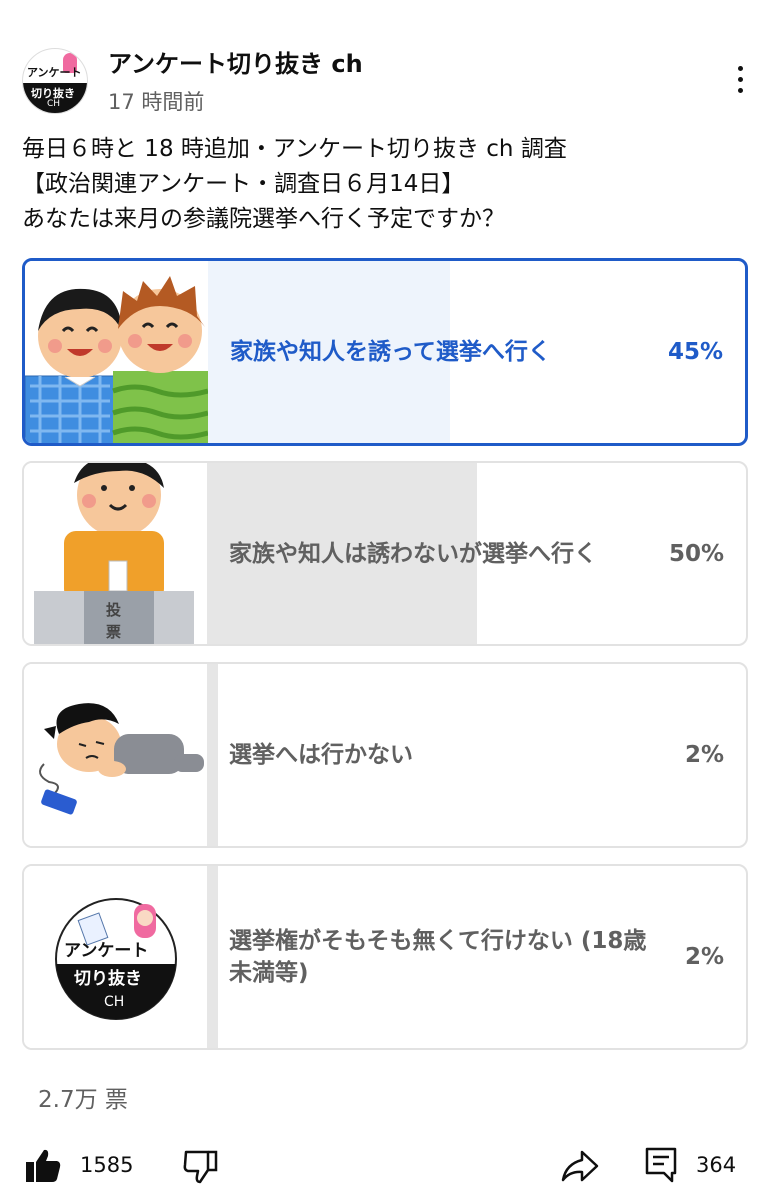 The width and height of the screenshot is (772, 1199). What do you see at coordinates (156, 102) in the screenshot?
I see `post-time: 17 時間前` at bounding box center [156, 102].